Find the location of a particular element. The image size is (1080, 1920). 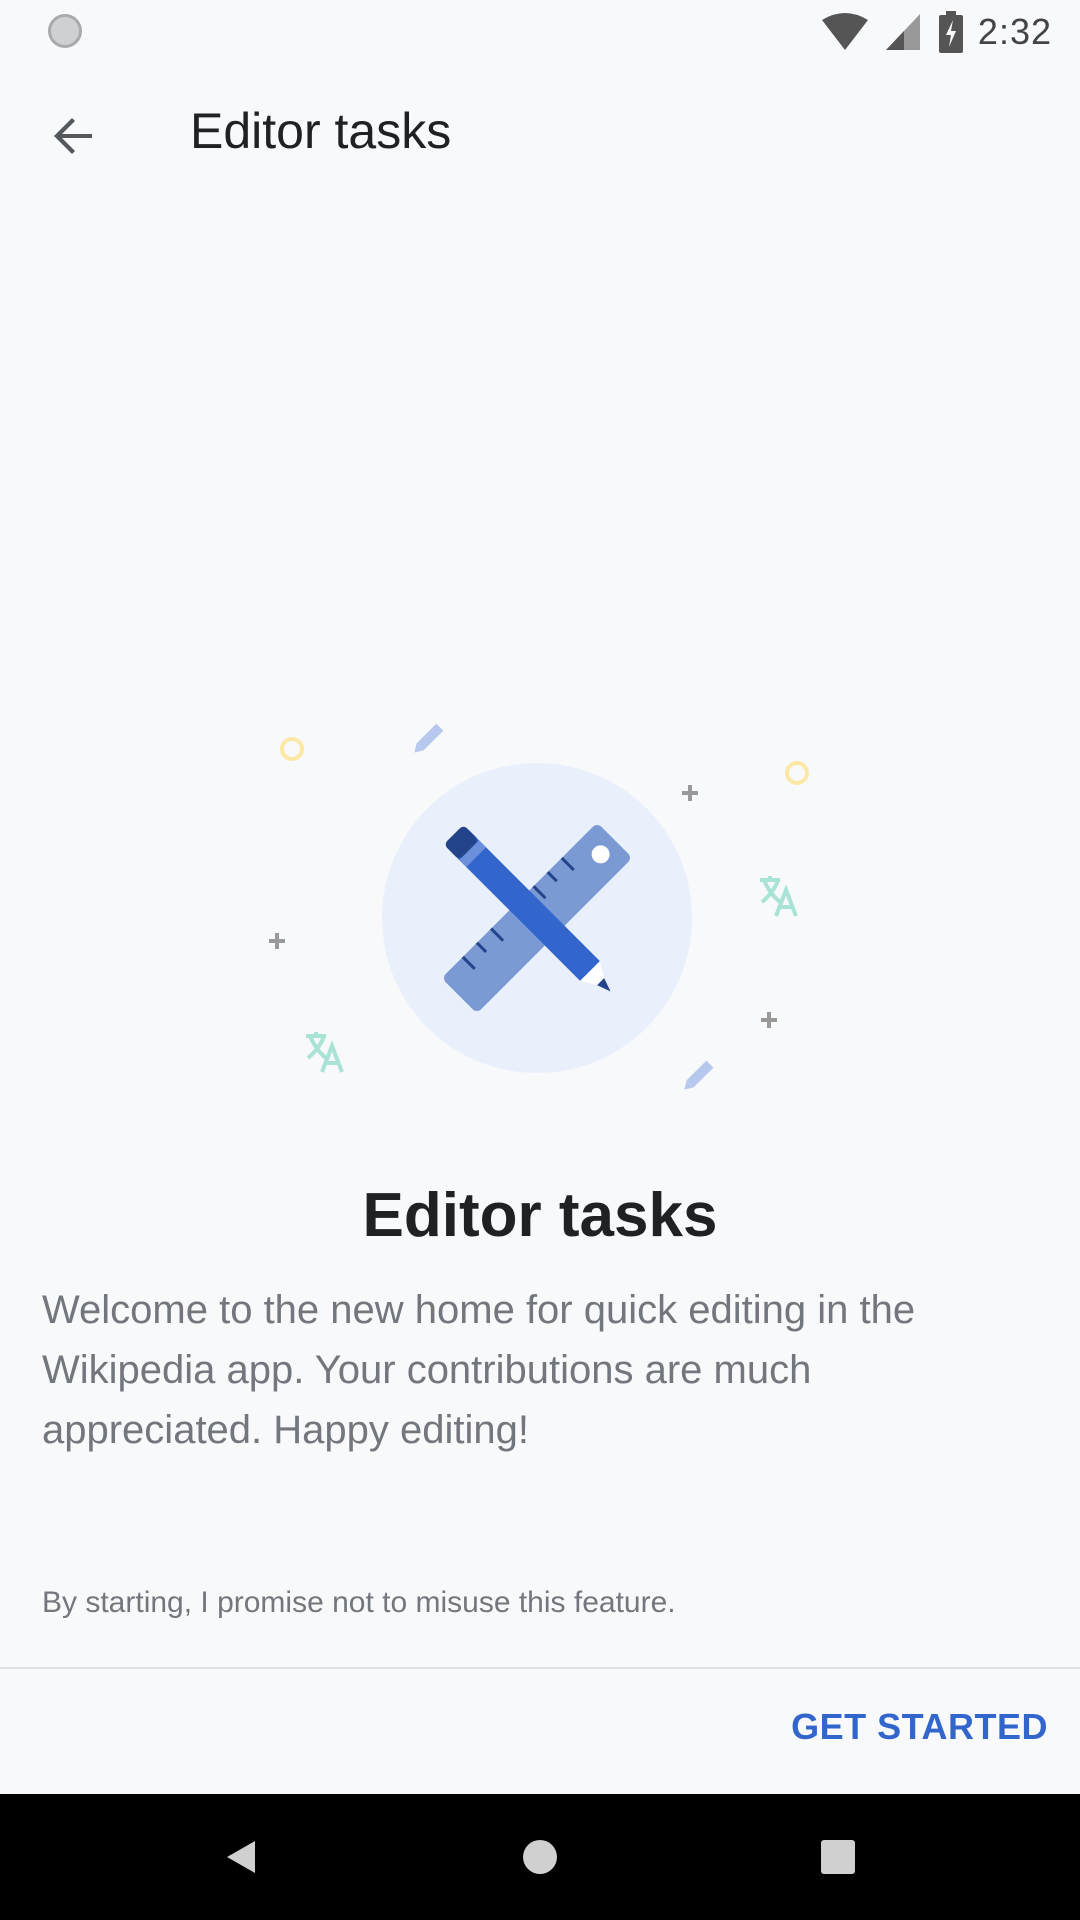

get-started-button: GET STARTED is located at coordinates (919, 1727).